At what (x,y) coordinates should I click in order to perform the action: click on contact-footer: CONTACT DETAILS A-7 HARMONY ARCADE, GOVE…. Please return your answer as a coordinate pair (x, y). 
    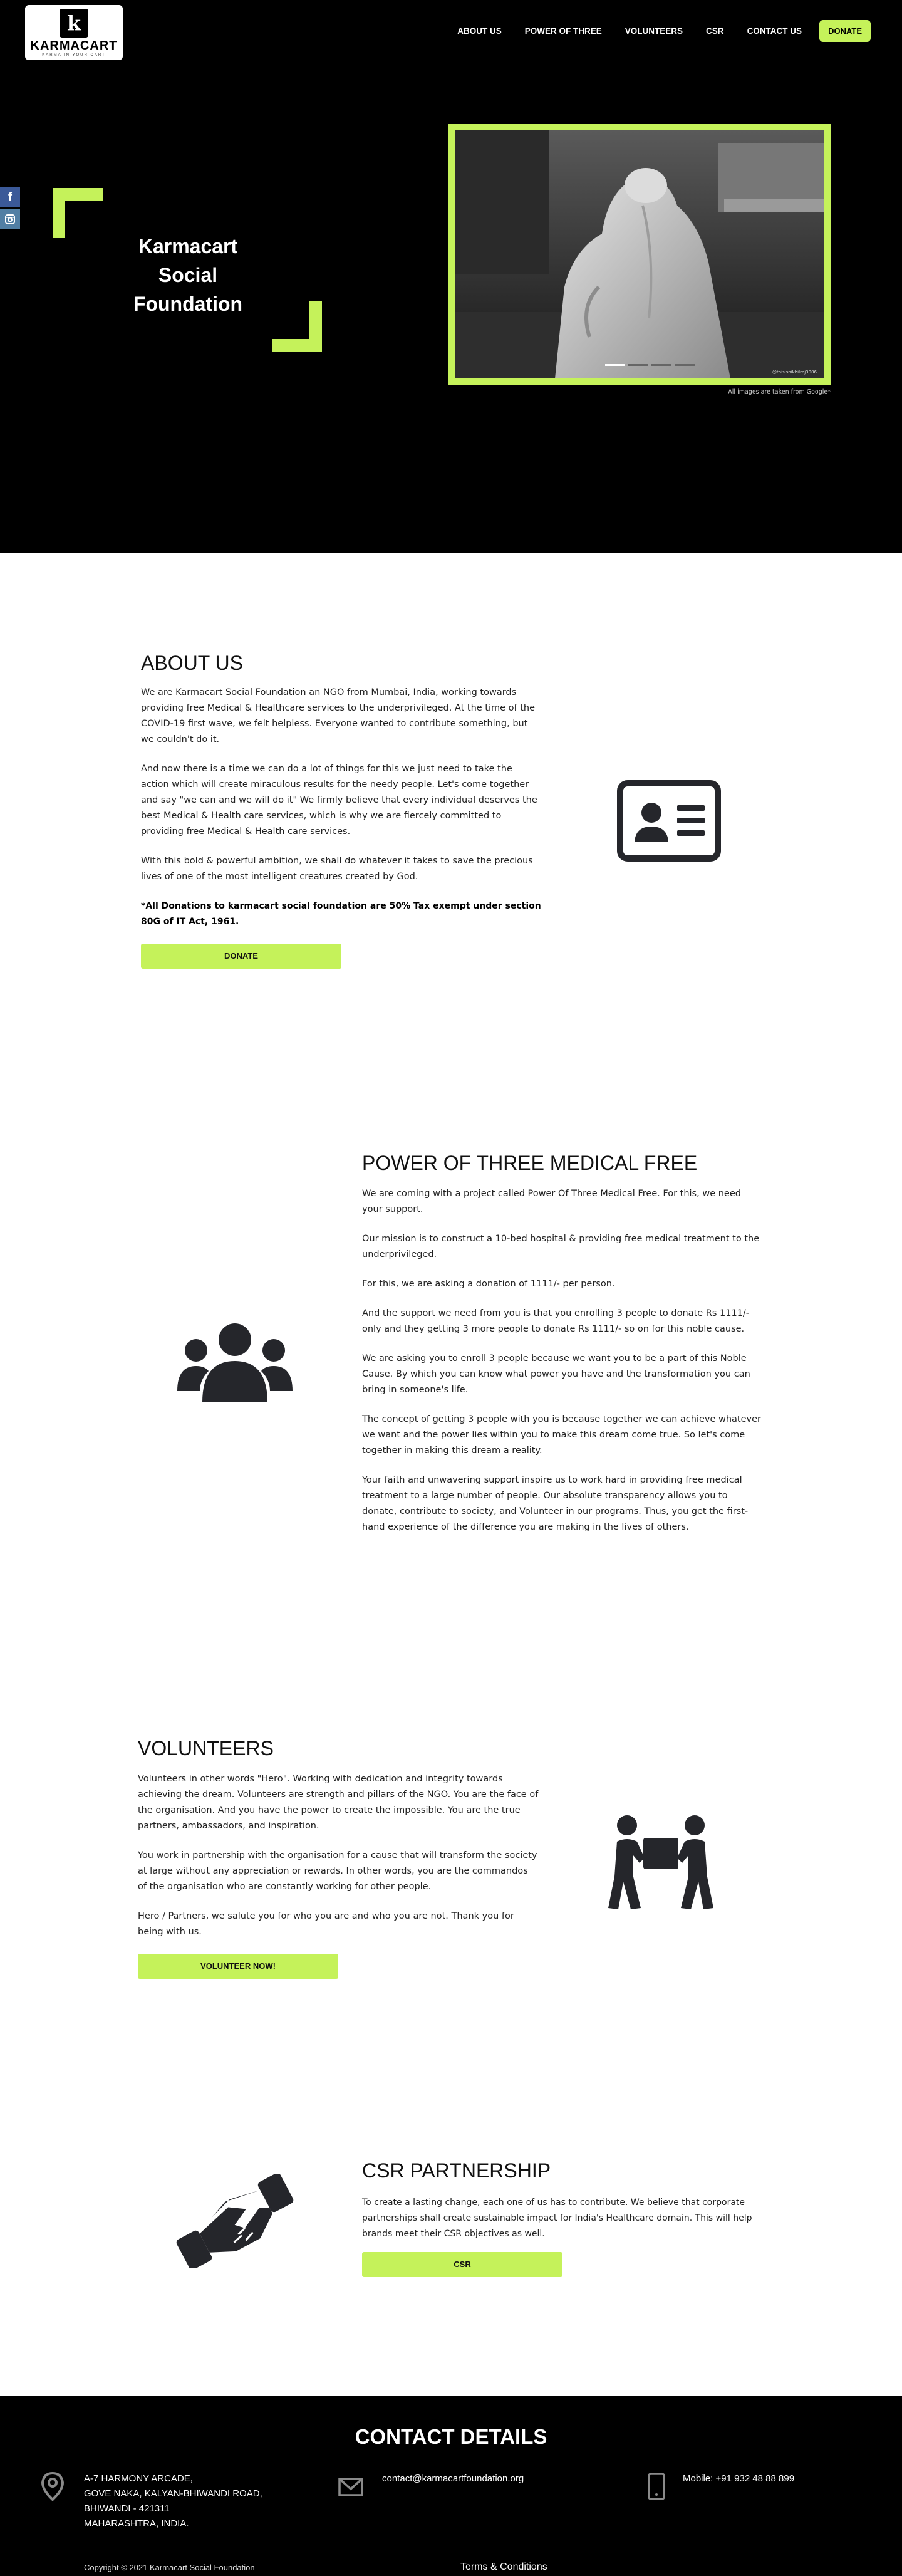
    Looking at the image, I should click on (451, 2486).